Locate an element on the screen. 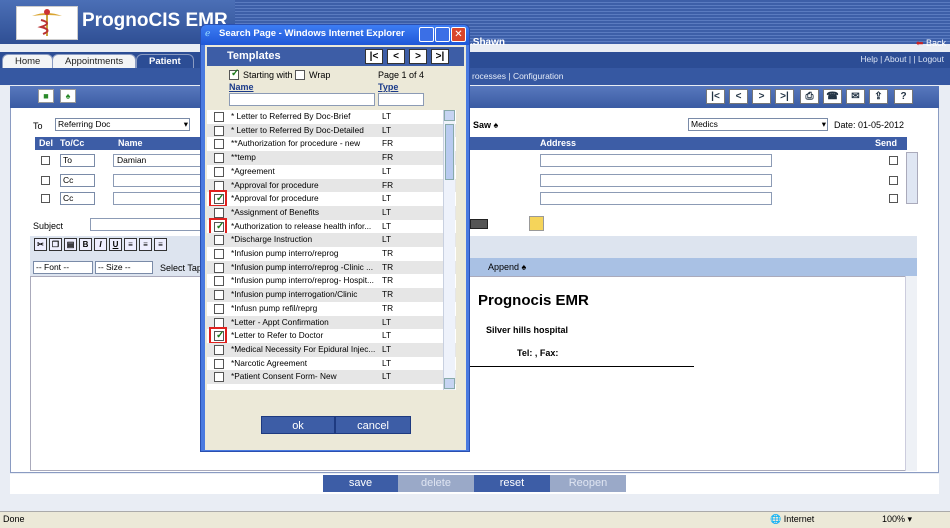 This screenshot has width=950, height=528. scroll-down-icon is located at coordinates (449, 383).